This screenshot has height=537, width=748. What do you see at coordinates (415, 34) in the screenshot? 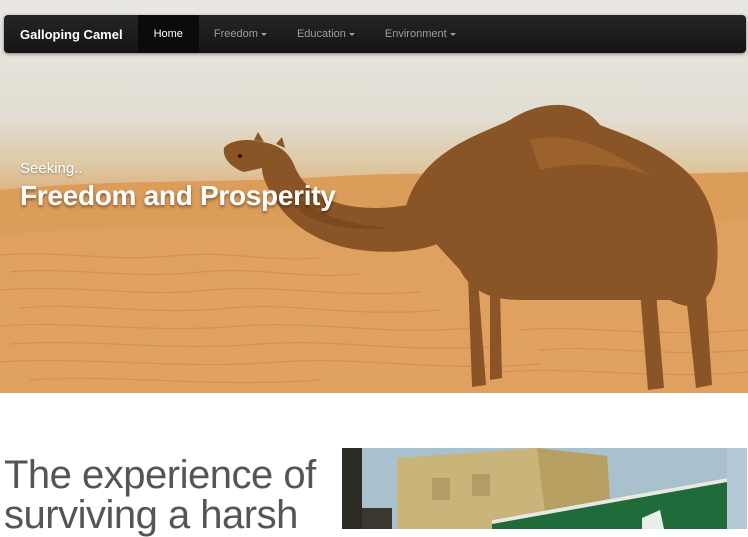
I see `nav-item-label: Environment` at bounding box center [415, 34].